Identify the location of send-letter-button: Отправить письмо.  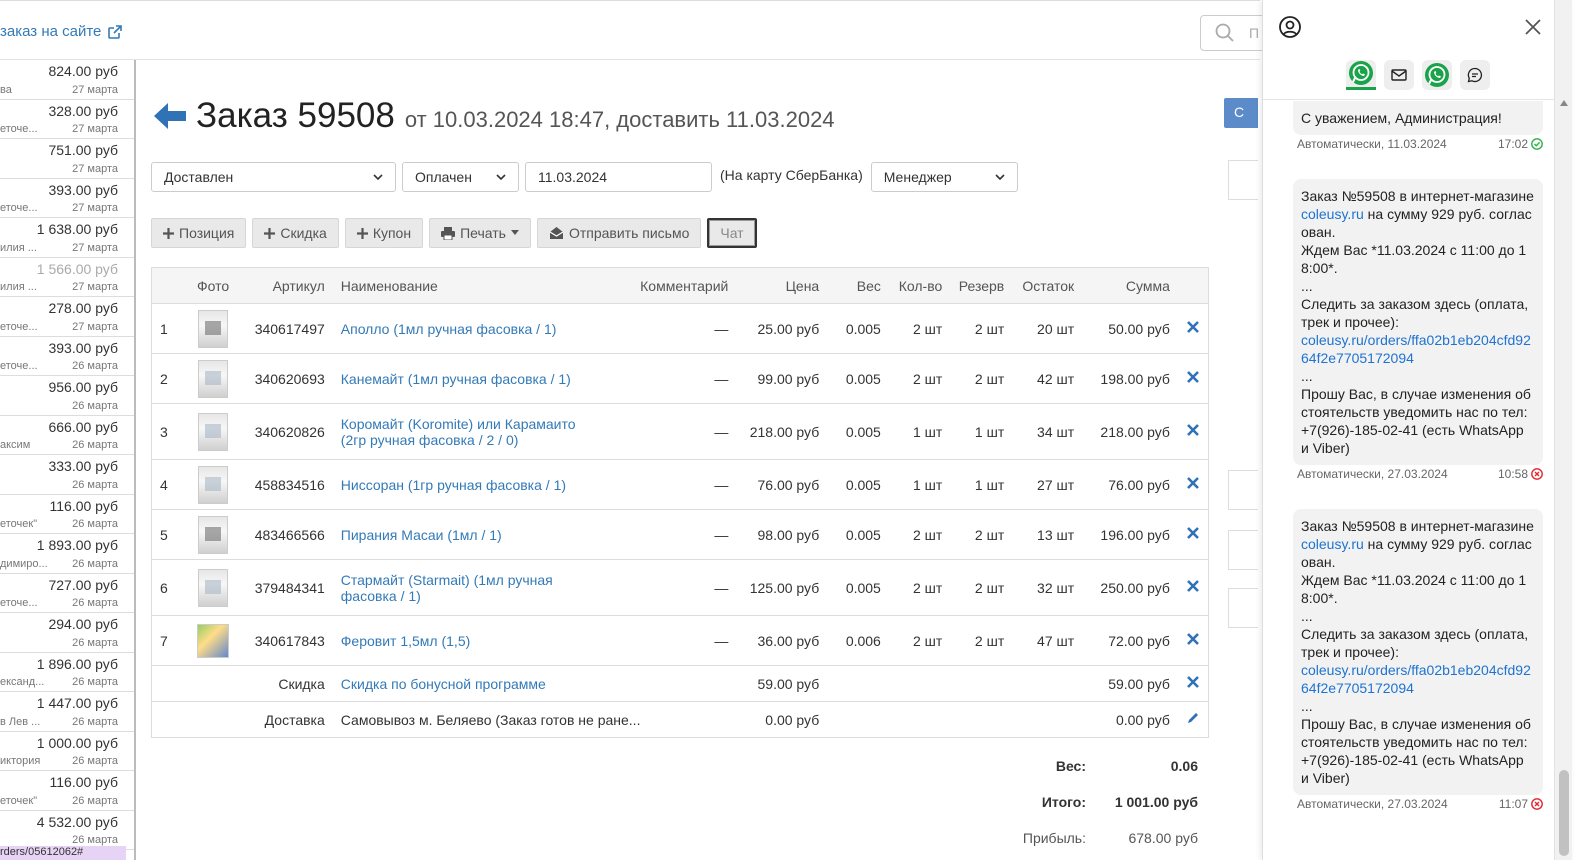
(619, 233).